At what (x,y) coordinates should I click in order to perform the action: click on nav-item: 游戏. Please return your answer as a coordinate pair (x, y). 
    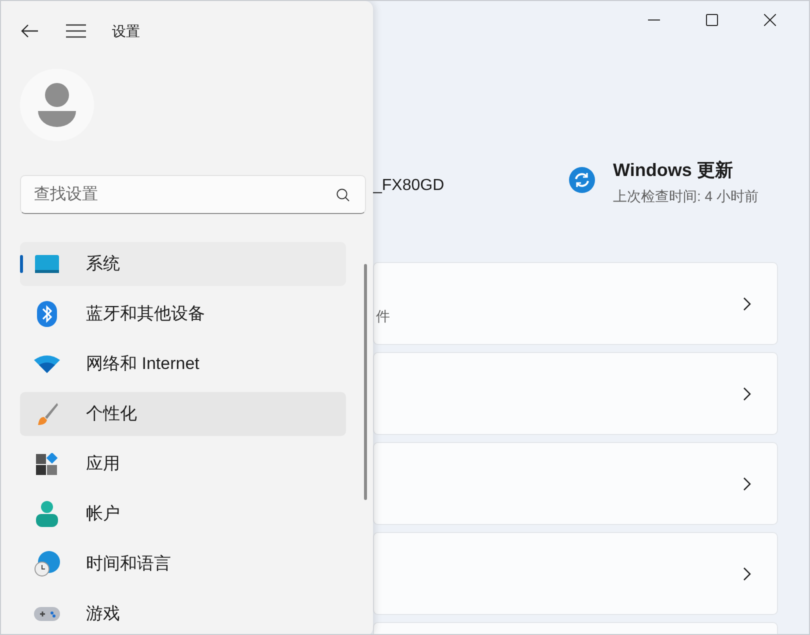
    Looking at the image, I should click on (183, 613).